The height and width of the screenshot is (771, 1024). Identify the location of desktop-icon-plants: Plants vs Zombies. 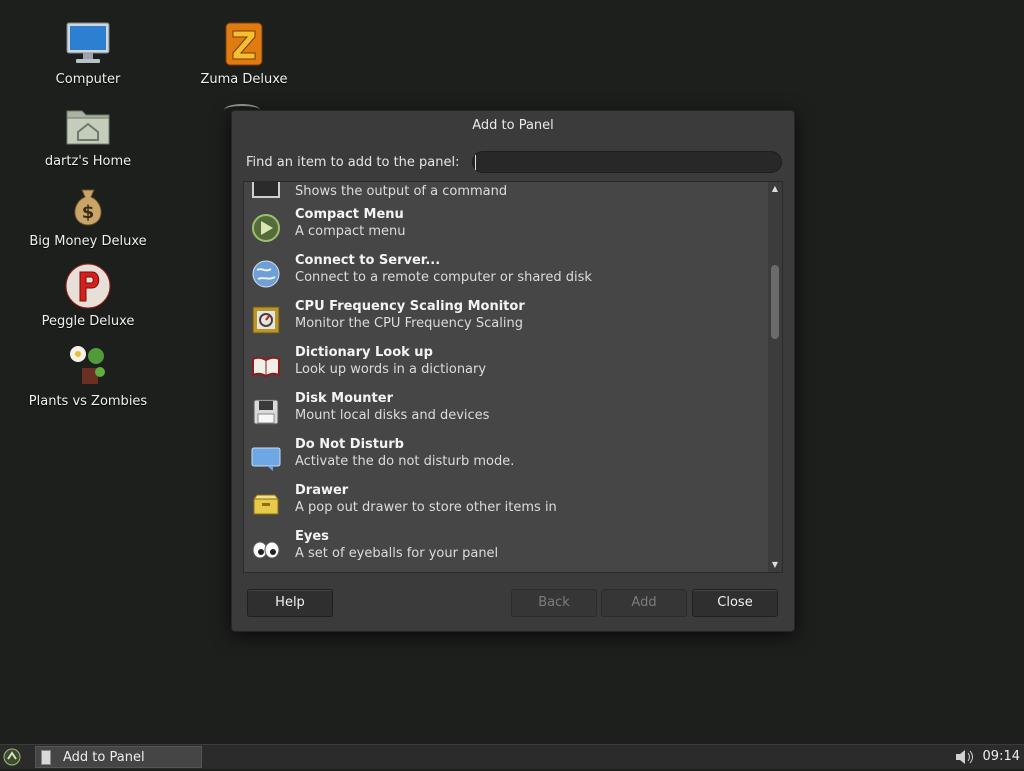
(88, 375).